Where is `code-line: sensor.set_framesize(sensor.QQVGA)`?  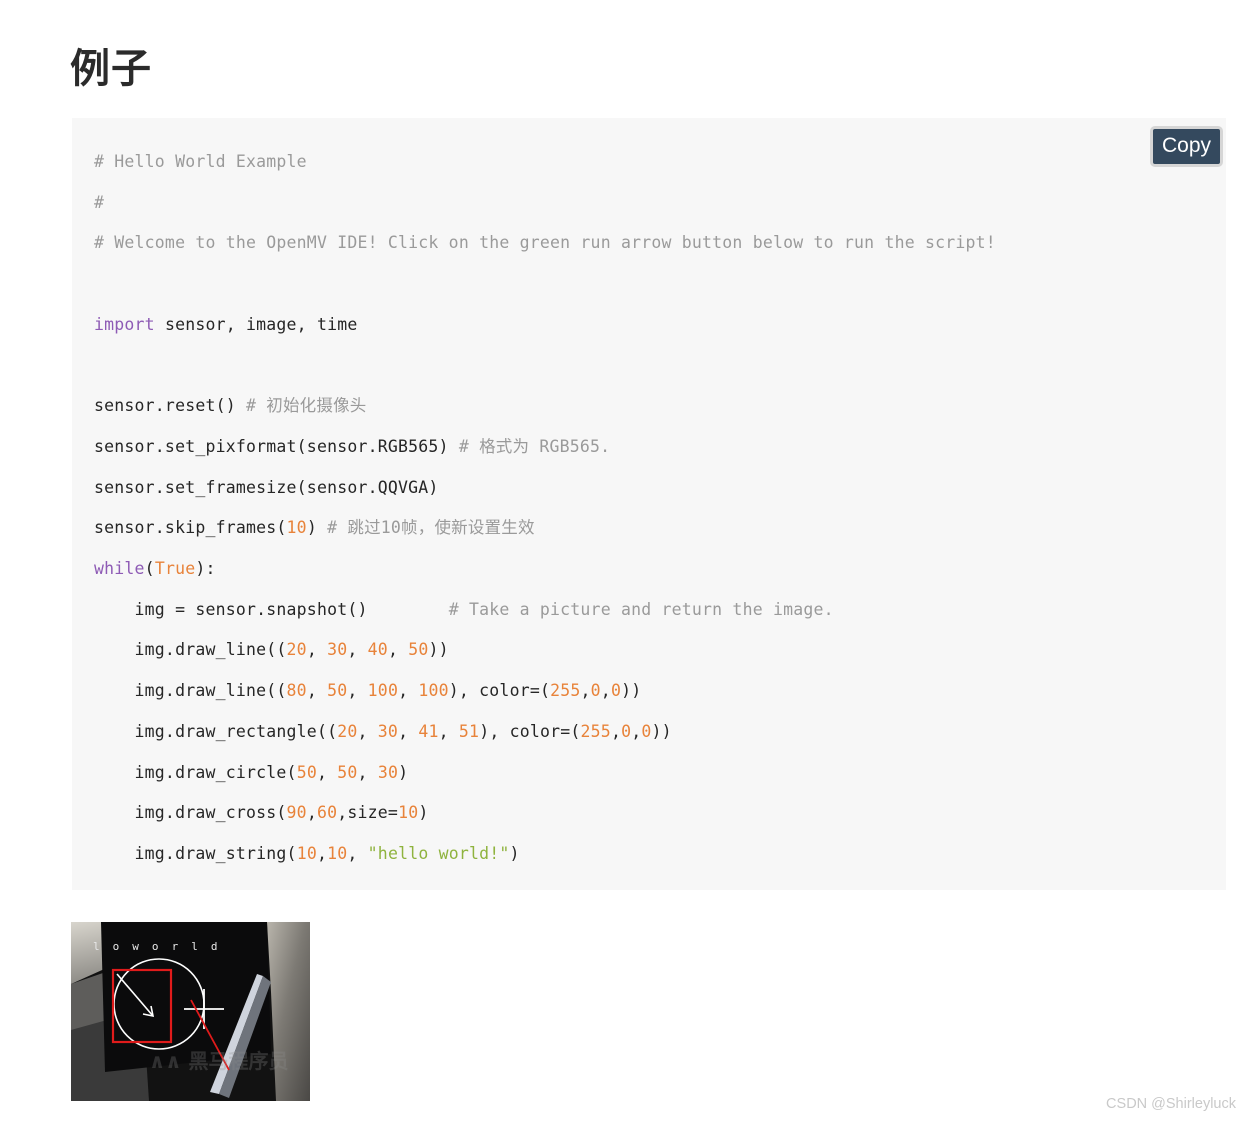
code-line: sensor.set_framesize(sensor.QQVGA) is located at coordinates (266, 487).